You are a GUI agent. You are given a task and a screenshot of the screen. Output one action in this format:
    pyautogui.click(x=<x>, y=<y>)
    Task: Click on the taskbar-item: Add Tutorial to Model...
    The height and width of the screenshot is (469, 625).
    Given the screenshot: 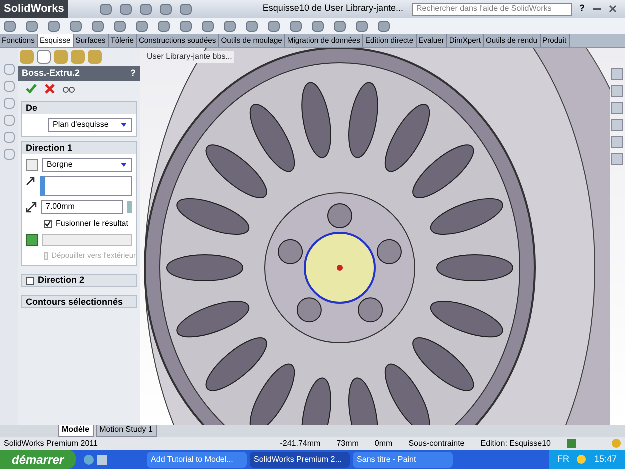 What is the action you would take?
    pyautogui.click(x=197, y=460)
    